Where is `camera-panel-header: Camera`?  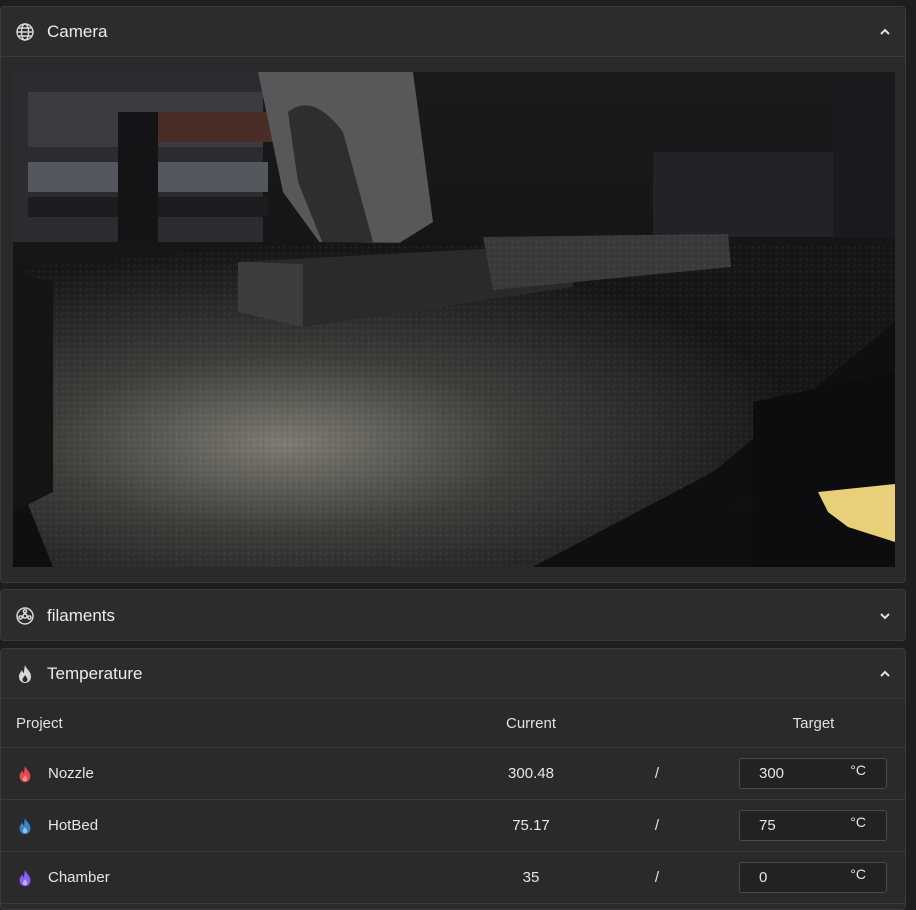 camera-panel-header: Camera is located at coordinates (453, 32).